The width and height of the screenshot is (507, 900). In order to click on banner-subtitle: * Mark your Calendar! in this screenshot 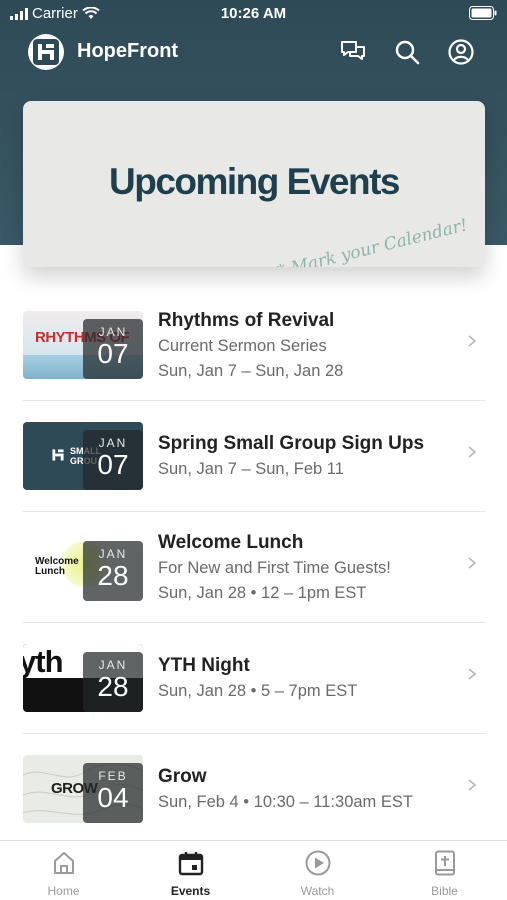, I will do `click(372, 241)`.